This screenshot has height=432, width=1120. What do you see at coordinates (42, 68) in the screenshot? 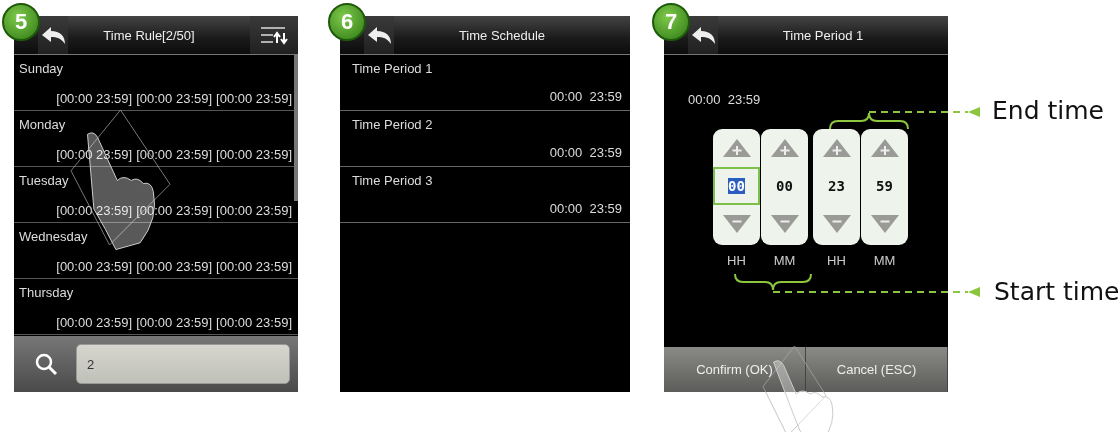
I see `day-label: Sunday` at bounding box center [42, 68].